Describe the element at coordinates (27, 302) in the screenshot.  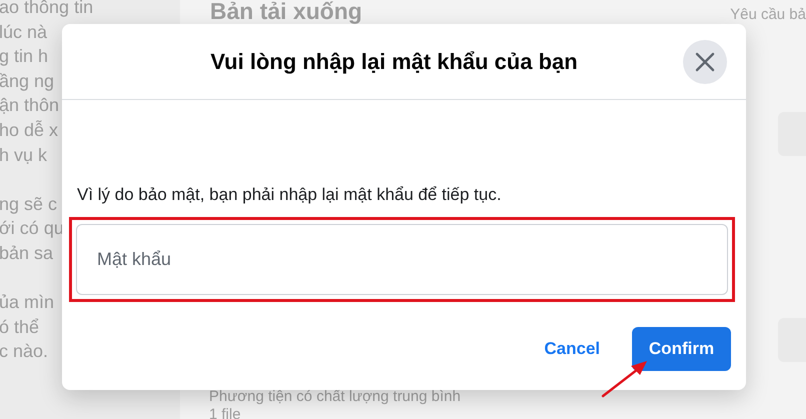
I see `paragraph-line: ủa mìn` at that location.